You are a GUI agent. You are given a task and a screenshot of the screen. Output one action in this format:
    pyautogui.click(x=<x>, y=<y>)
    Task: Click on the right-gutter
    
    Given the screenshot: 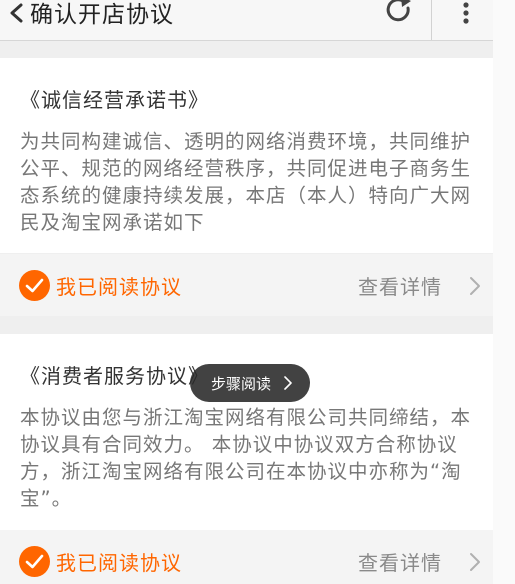 What is the action you would take?
    pyautogui.click(x=504, y=292)
    